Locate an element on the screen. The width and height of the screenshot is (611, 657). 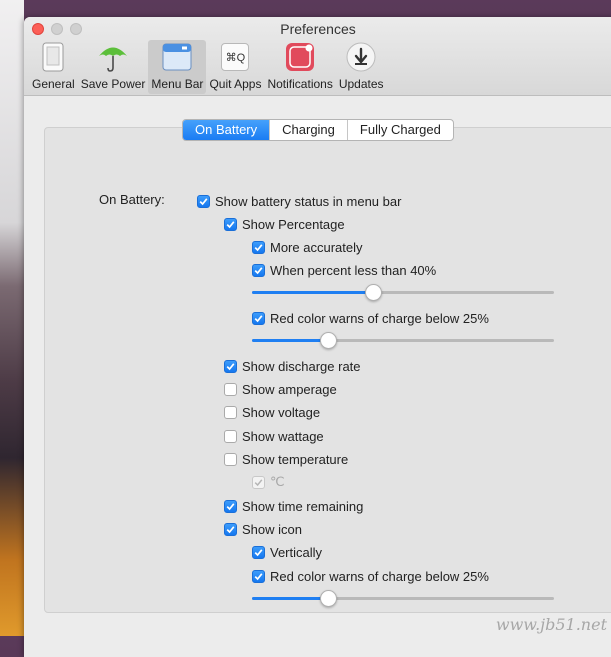
red-warn-1-slider is located at coordinates (403, 341).